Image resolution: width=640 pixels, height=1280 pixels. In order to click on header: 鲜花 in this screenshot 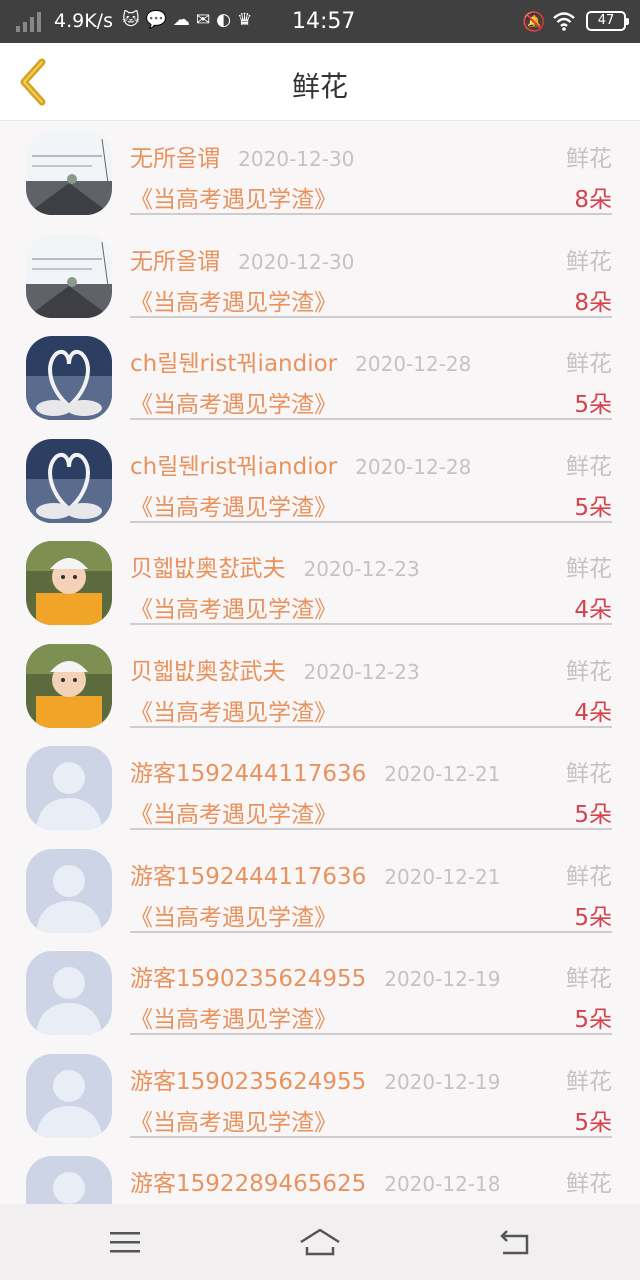, I will do `click(320, 82)`.